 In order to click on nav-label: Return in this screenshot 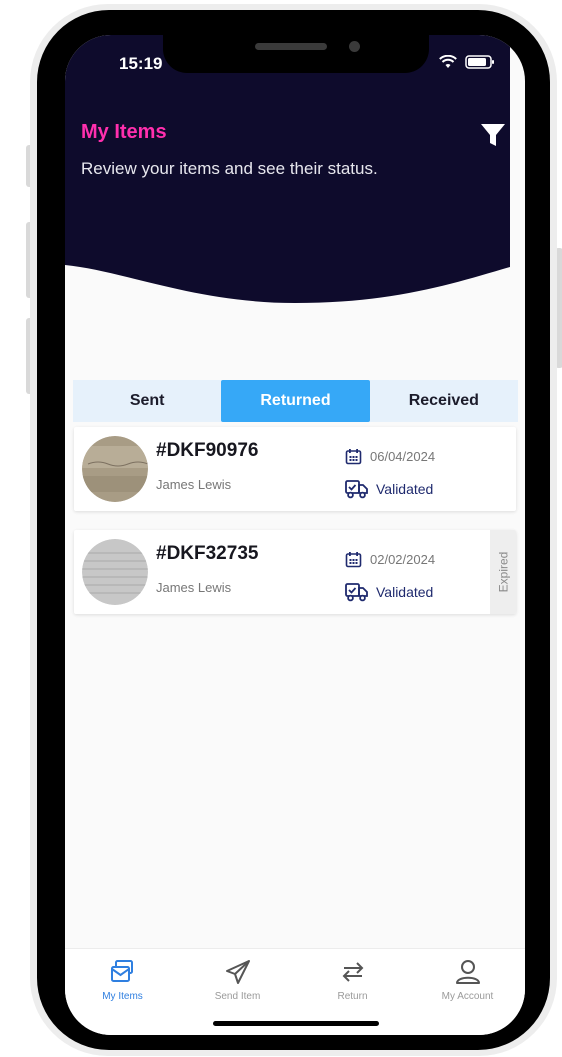, I will do `click(352, 996)`.